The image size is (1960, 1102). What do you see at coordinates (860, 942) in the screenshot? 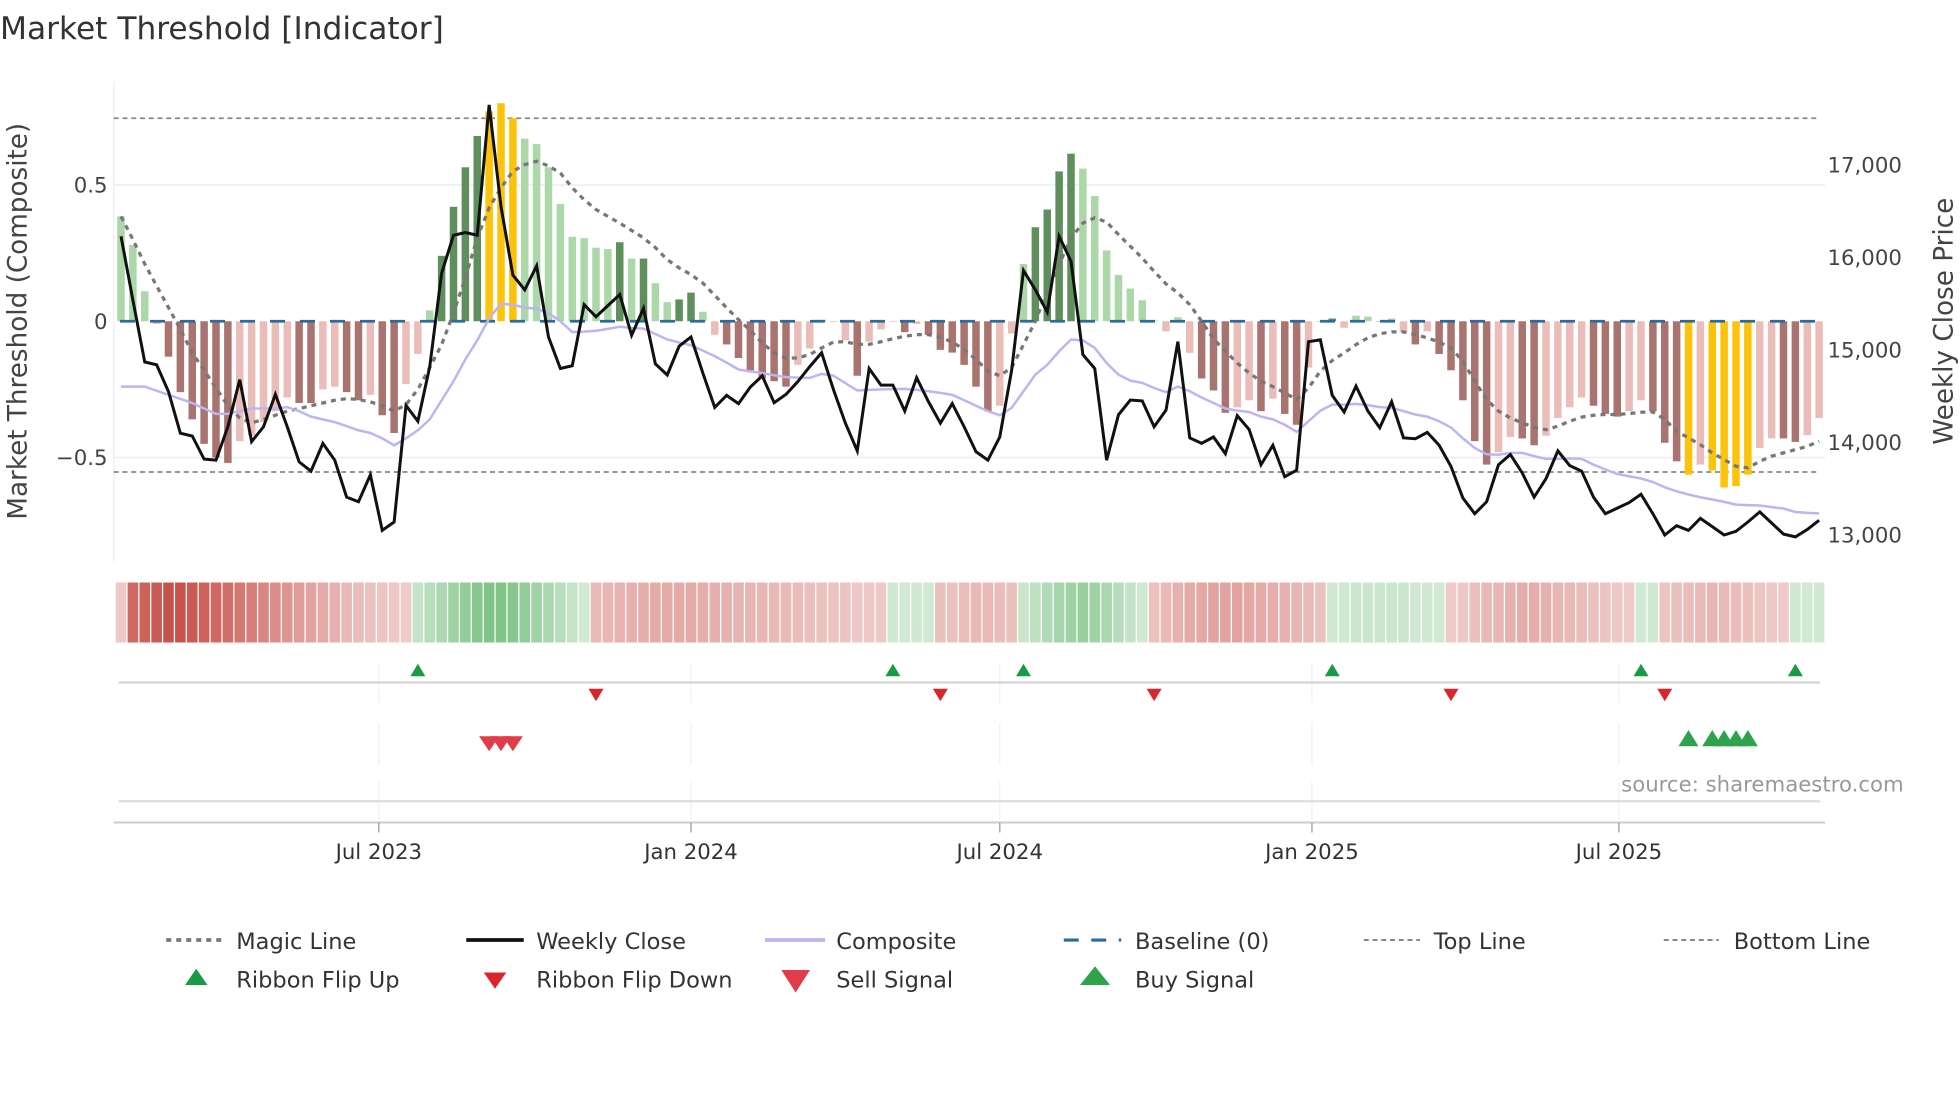
I see `legend-item-composite: Composite` at bounding box center [860, 942].